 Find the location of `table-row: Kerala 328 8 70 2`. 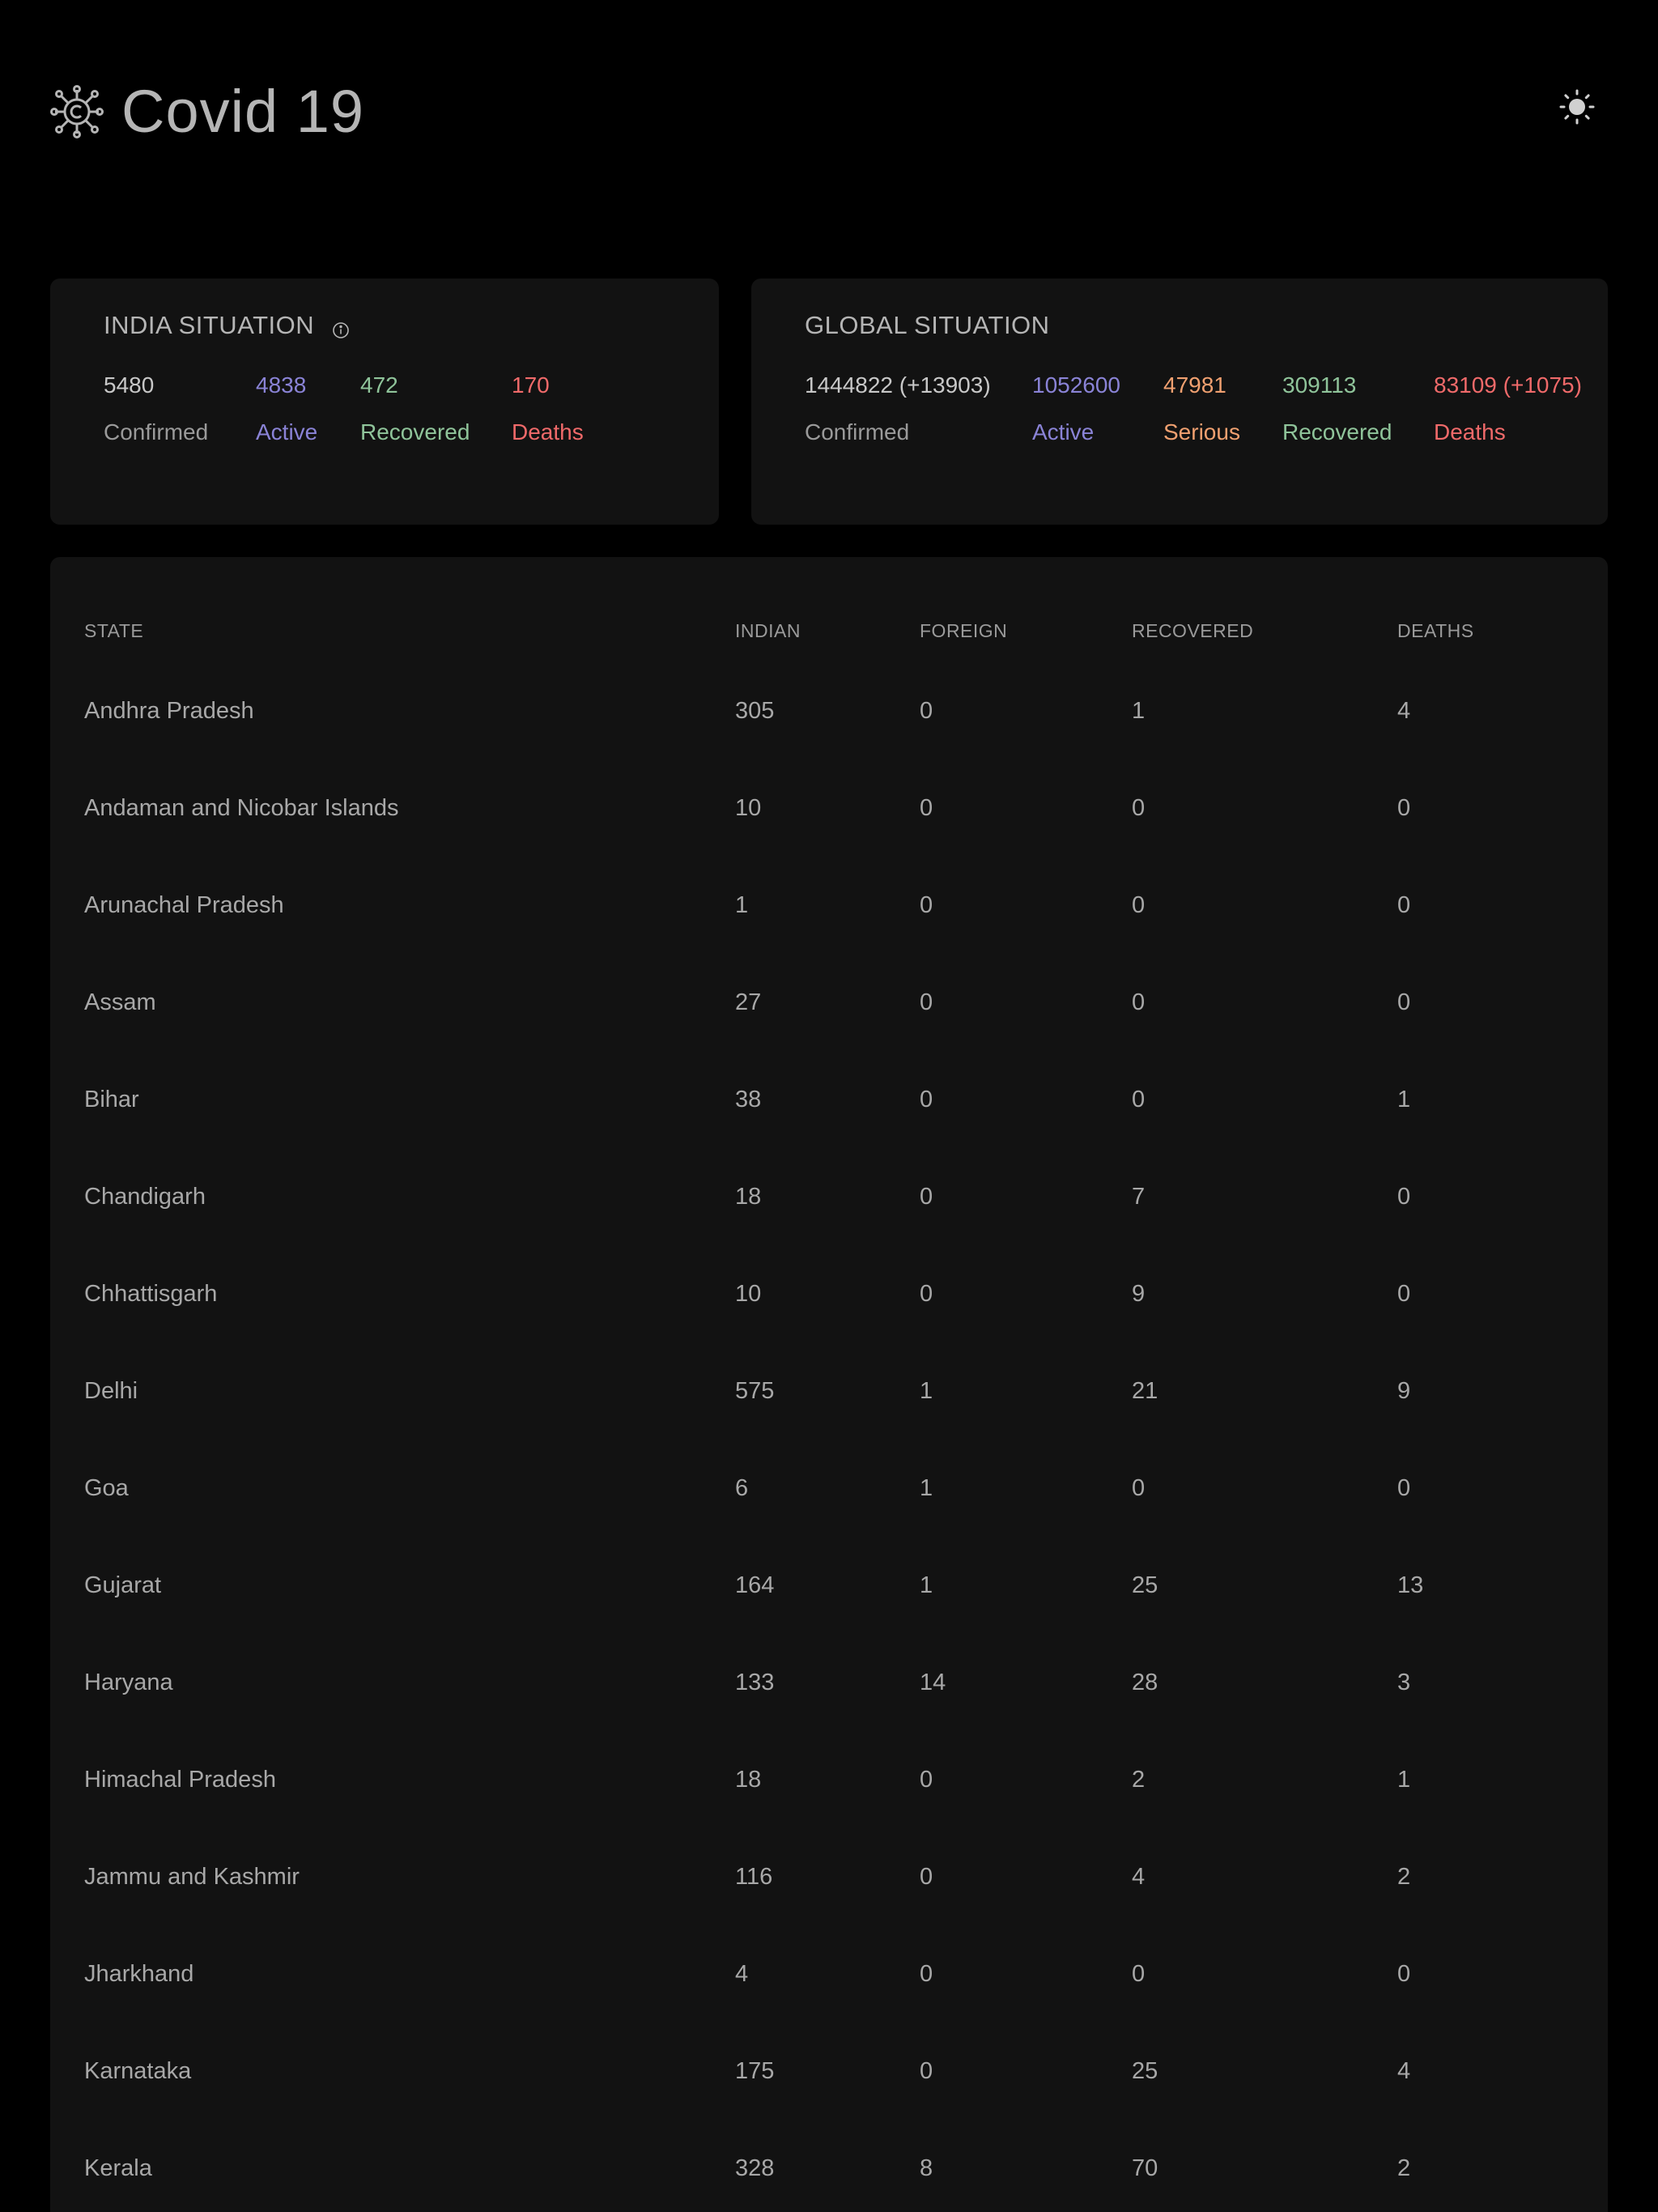

table-row: Kerala 328 8 70 2 is located at coordinates (829, 2166).